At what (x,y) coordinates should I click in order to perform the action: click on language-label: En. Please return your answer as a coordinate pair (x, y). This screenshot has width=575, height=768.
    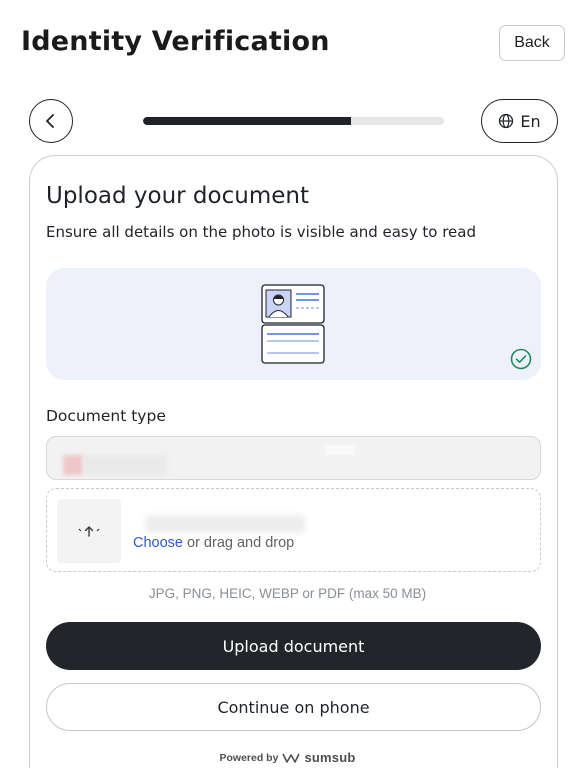
    Looking at the image, I should click on (530, 121).